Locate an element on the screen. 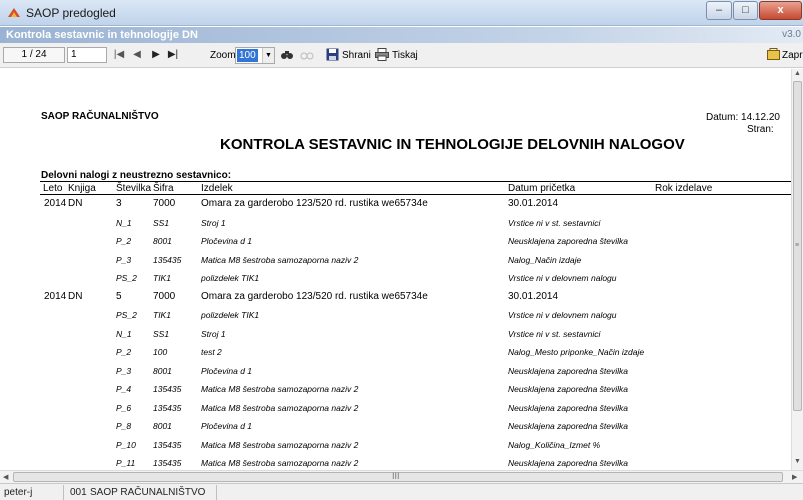 The image size is (803, 500). close-button: Zapri is located at coordinates (792, 55).